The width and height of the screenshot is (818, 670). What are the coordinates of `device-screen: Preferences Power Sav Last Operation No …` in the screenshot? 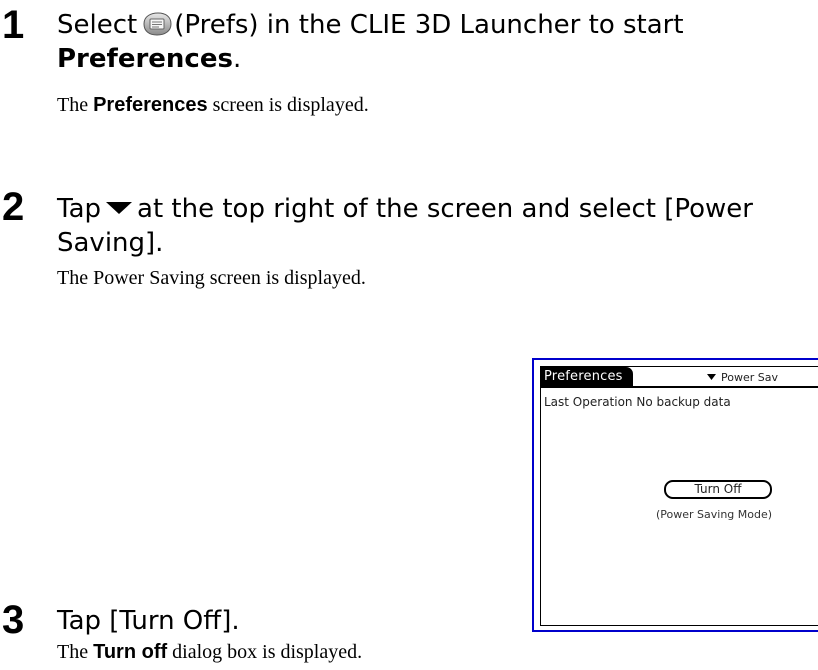 It's located at (679, 496).